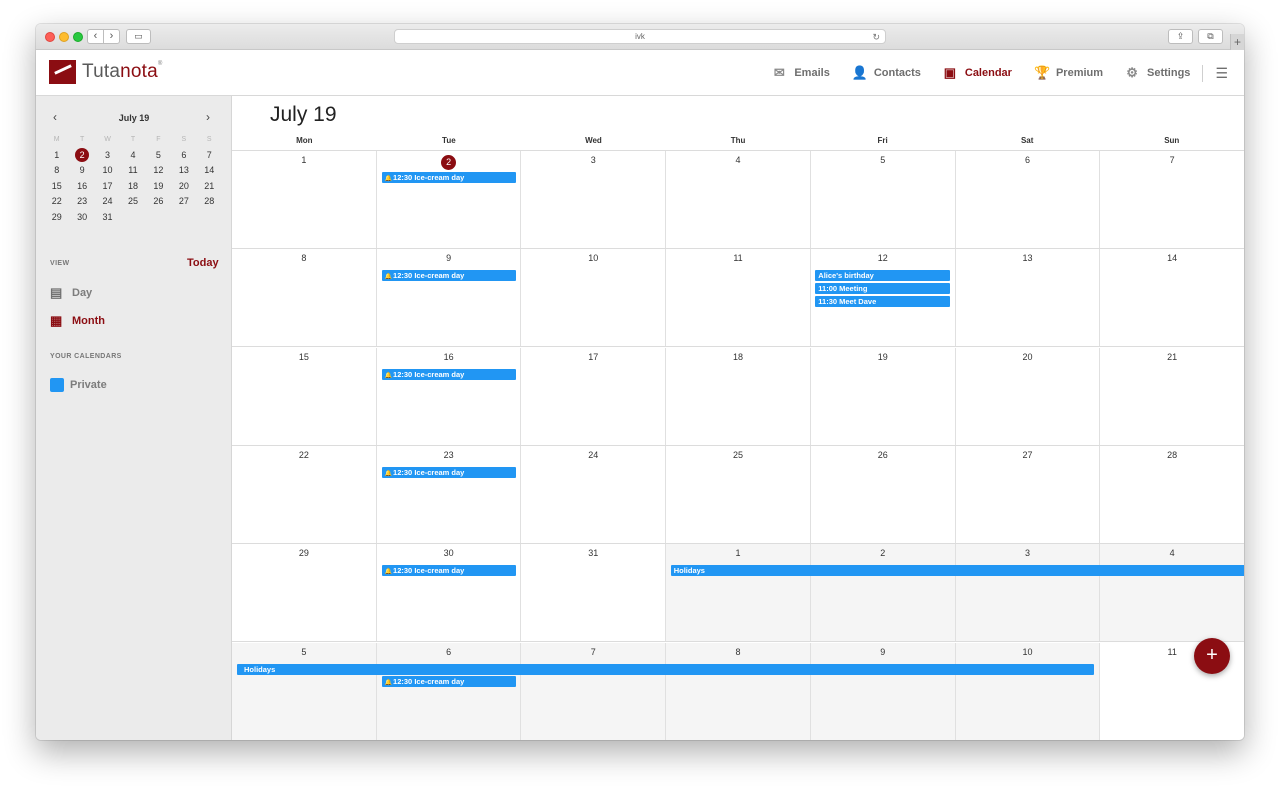 The height and width of the screenshot is (787, 1280). I want to click on nav-calendar: ▣ Calendar, so click(977, 73).